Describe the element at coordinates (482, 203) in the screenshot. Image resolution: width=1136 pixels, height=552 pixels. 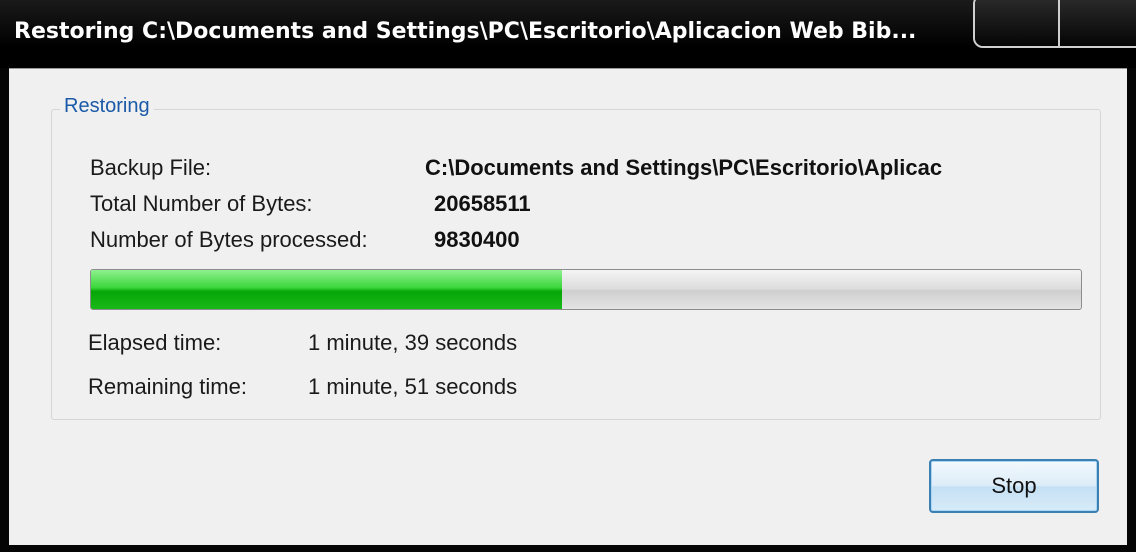
I see `total-bytes-value: 20658511` at that location.